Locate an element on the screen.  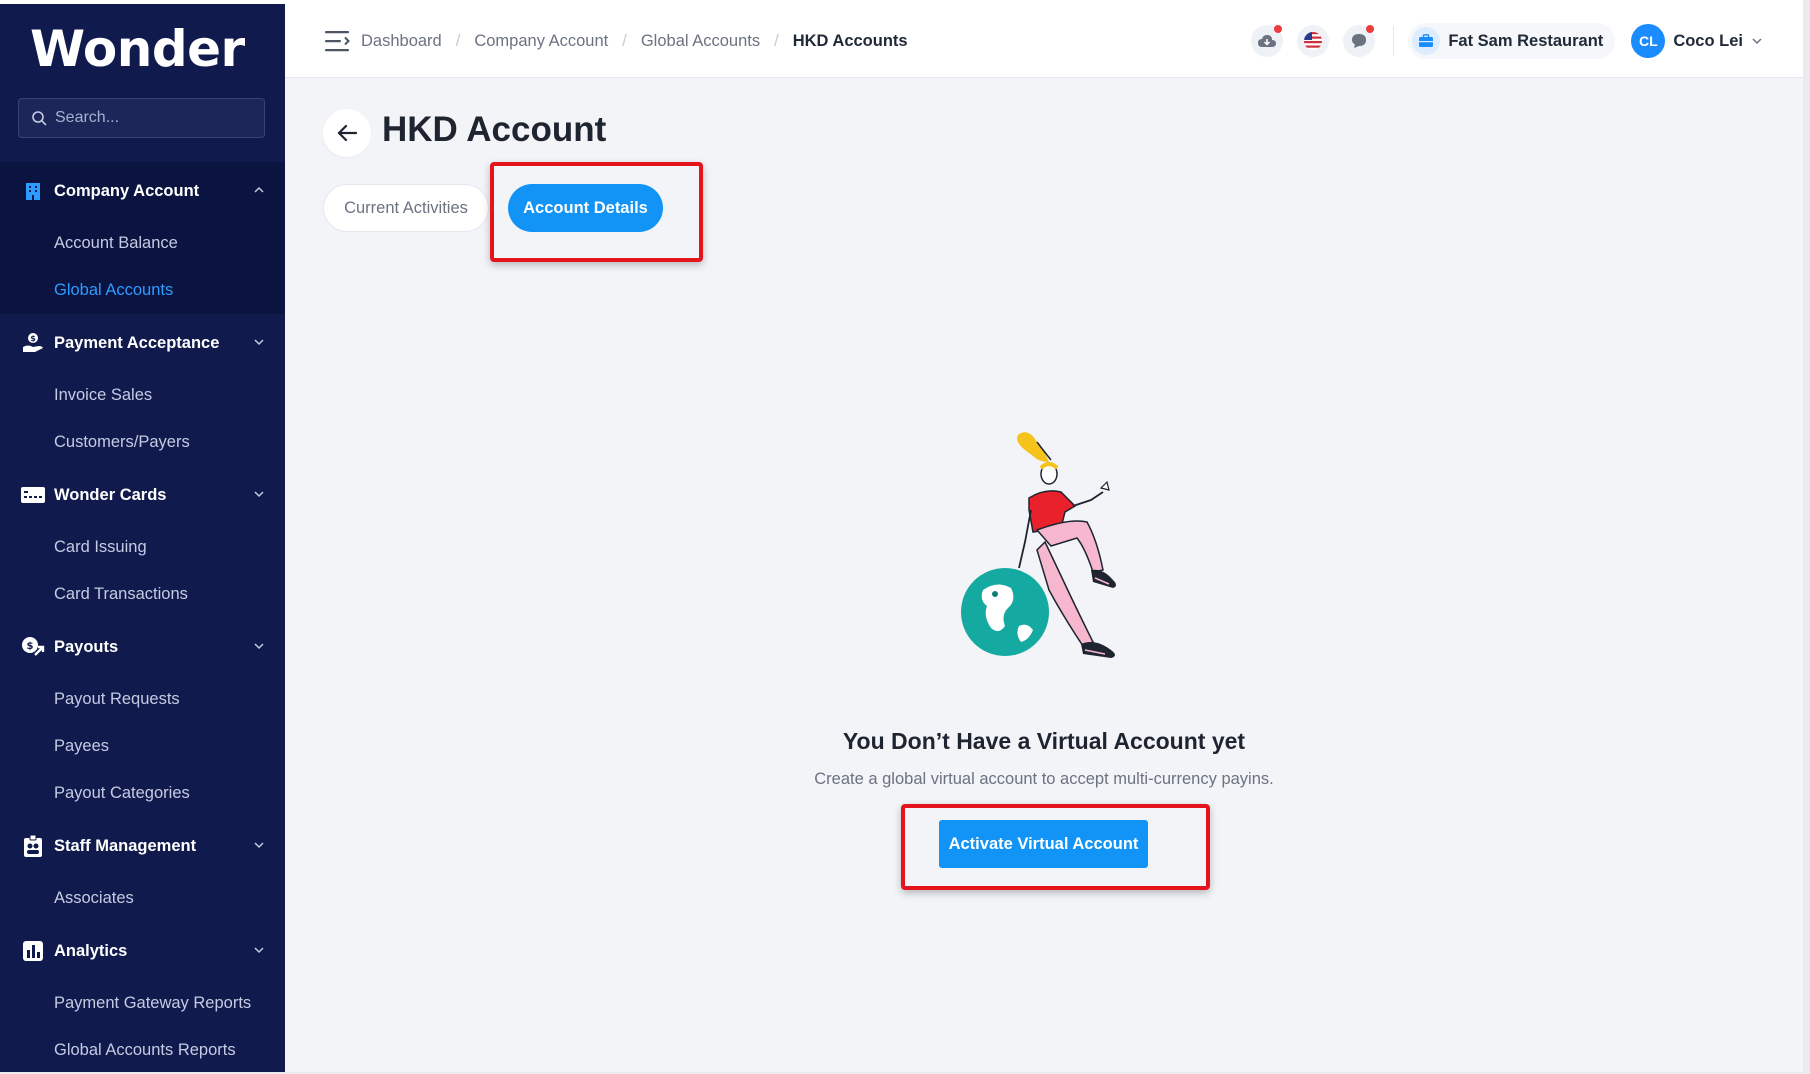
sidebar-item-card-transactions: Card Transactions is located at coordinates (142, 594).